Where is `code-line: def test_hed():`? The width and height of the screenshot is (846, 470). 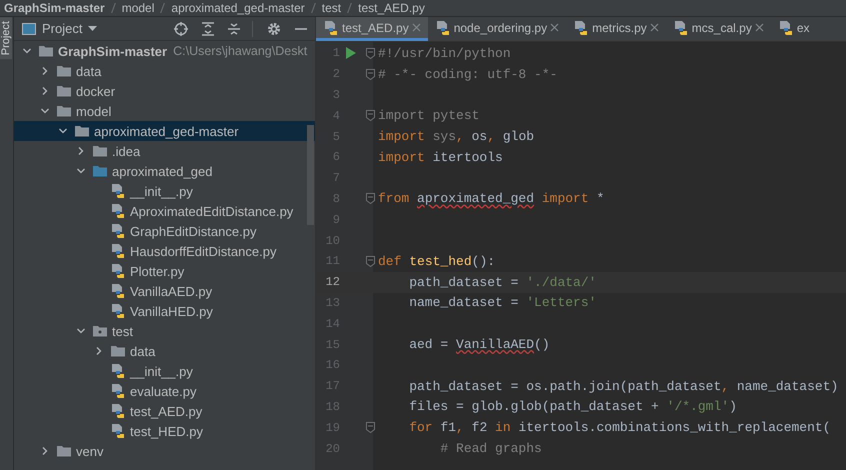
code-line: def test_hed(): is located at coordinates (437, 261).